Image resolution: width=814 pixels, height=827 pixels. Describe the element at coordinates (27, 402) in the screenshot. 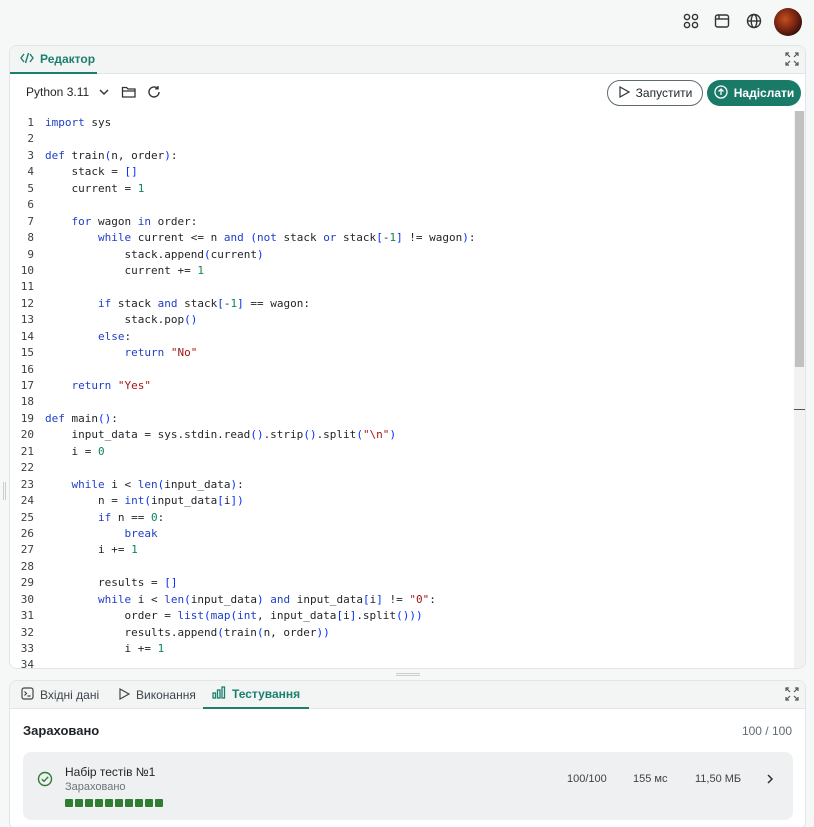

I see `line-number: 18` at that location.